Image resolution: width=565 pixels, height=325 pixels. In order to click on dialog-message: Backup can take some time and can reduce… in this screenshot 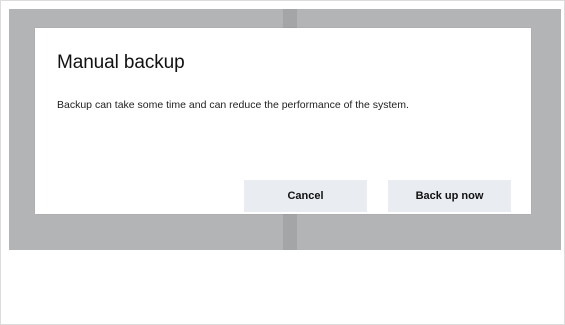, I will do `click(233, 105)`.